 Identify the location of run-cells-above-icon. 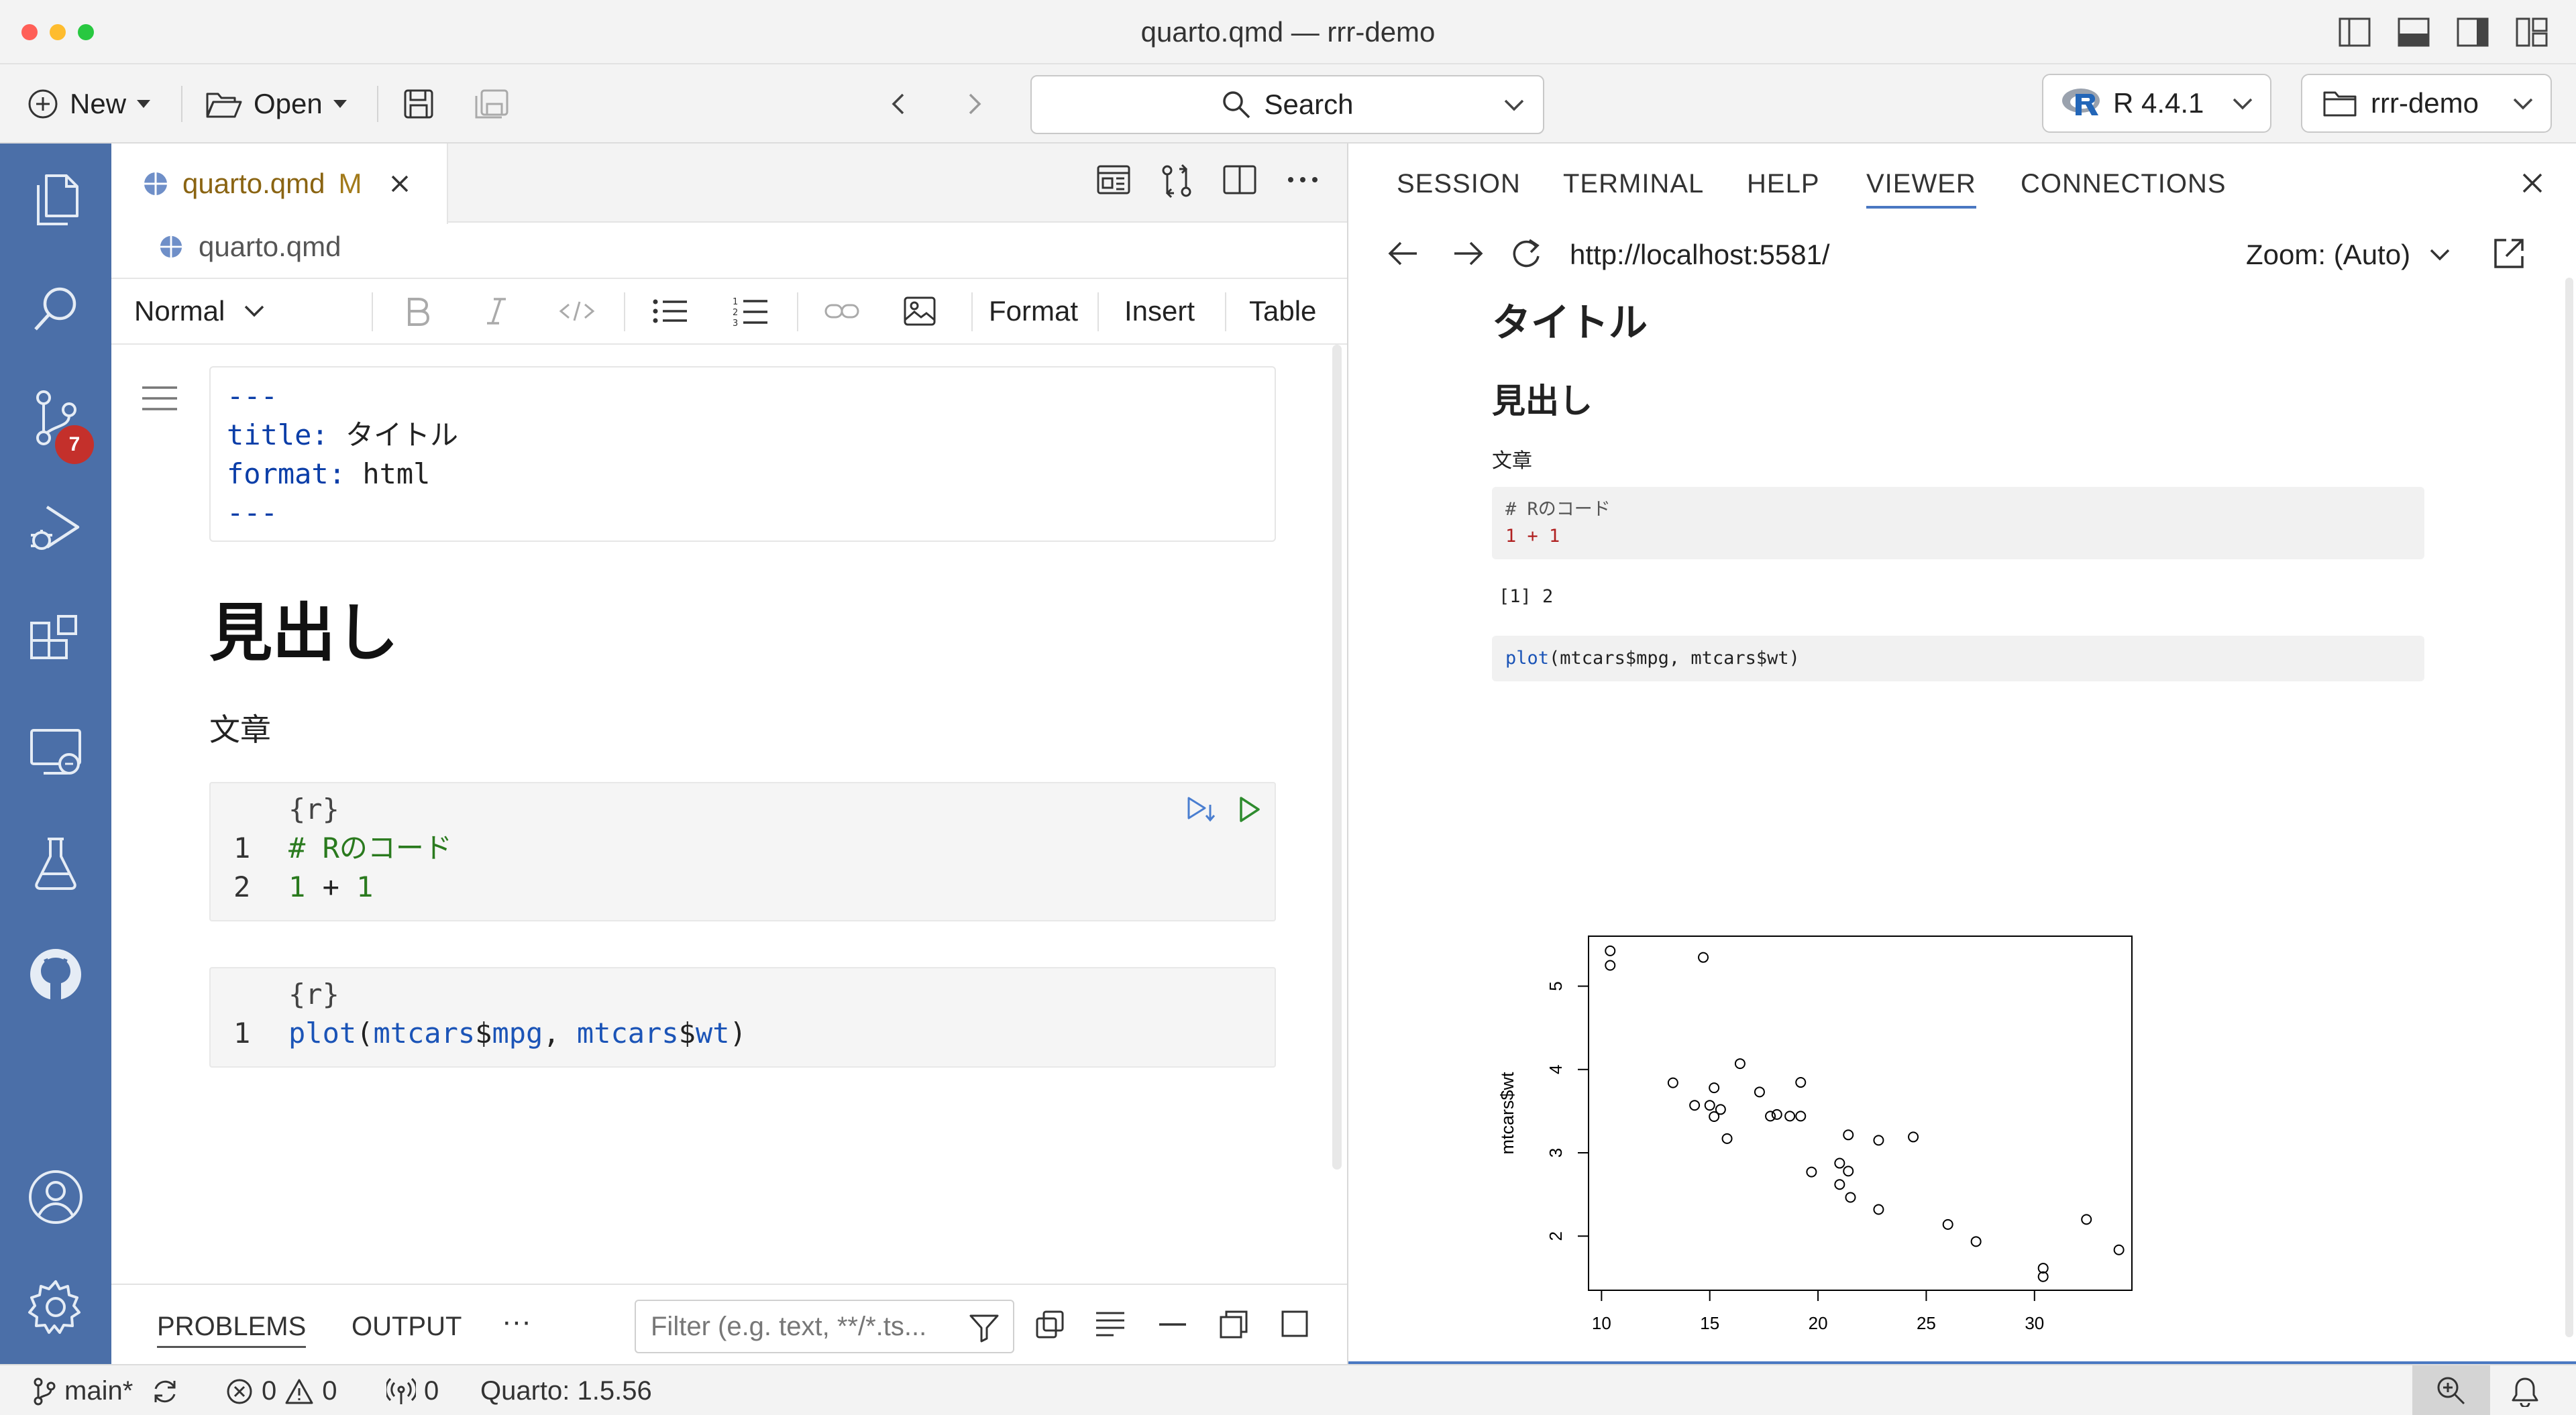
(1201, 809).